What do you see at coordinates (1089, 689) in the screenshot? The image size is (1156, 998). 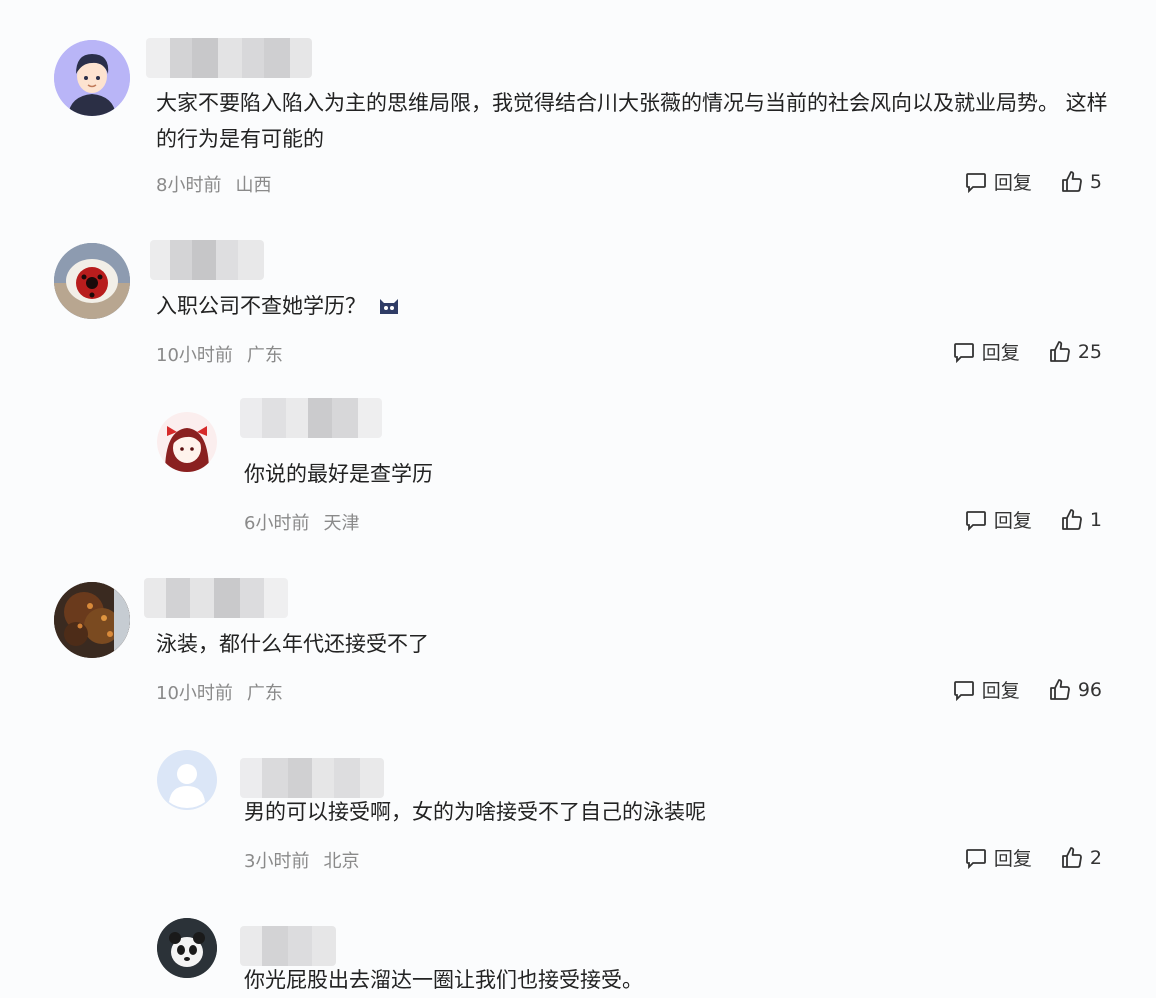 I see `like-count: 96` at bounding box center [1089, 689].